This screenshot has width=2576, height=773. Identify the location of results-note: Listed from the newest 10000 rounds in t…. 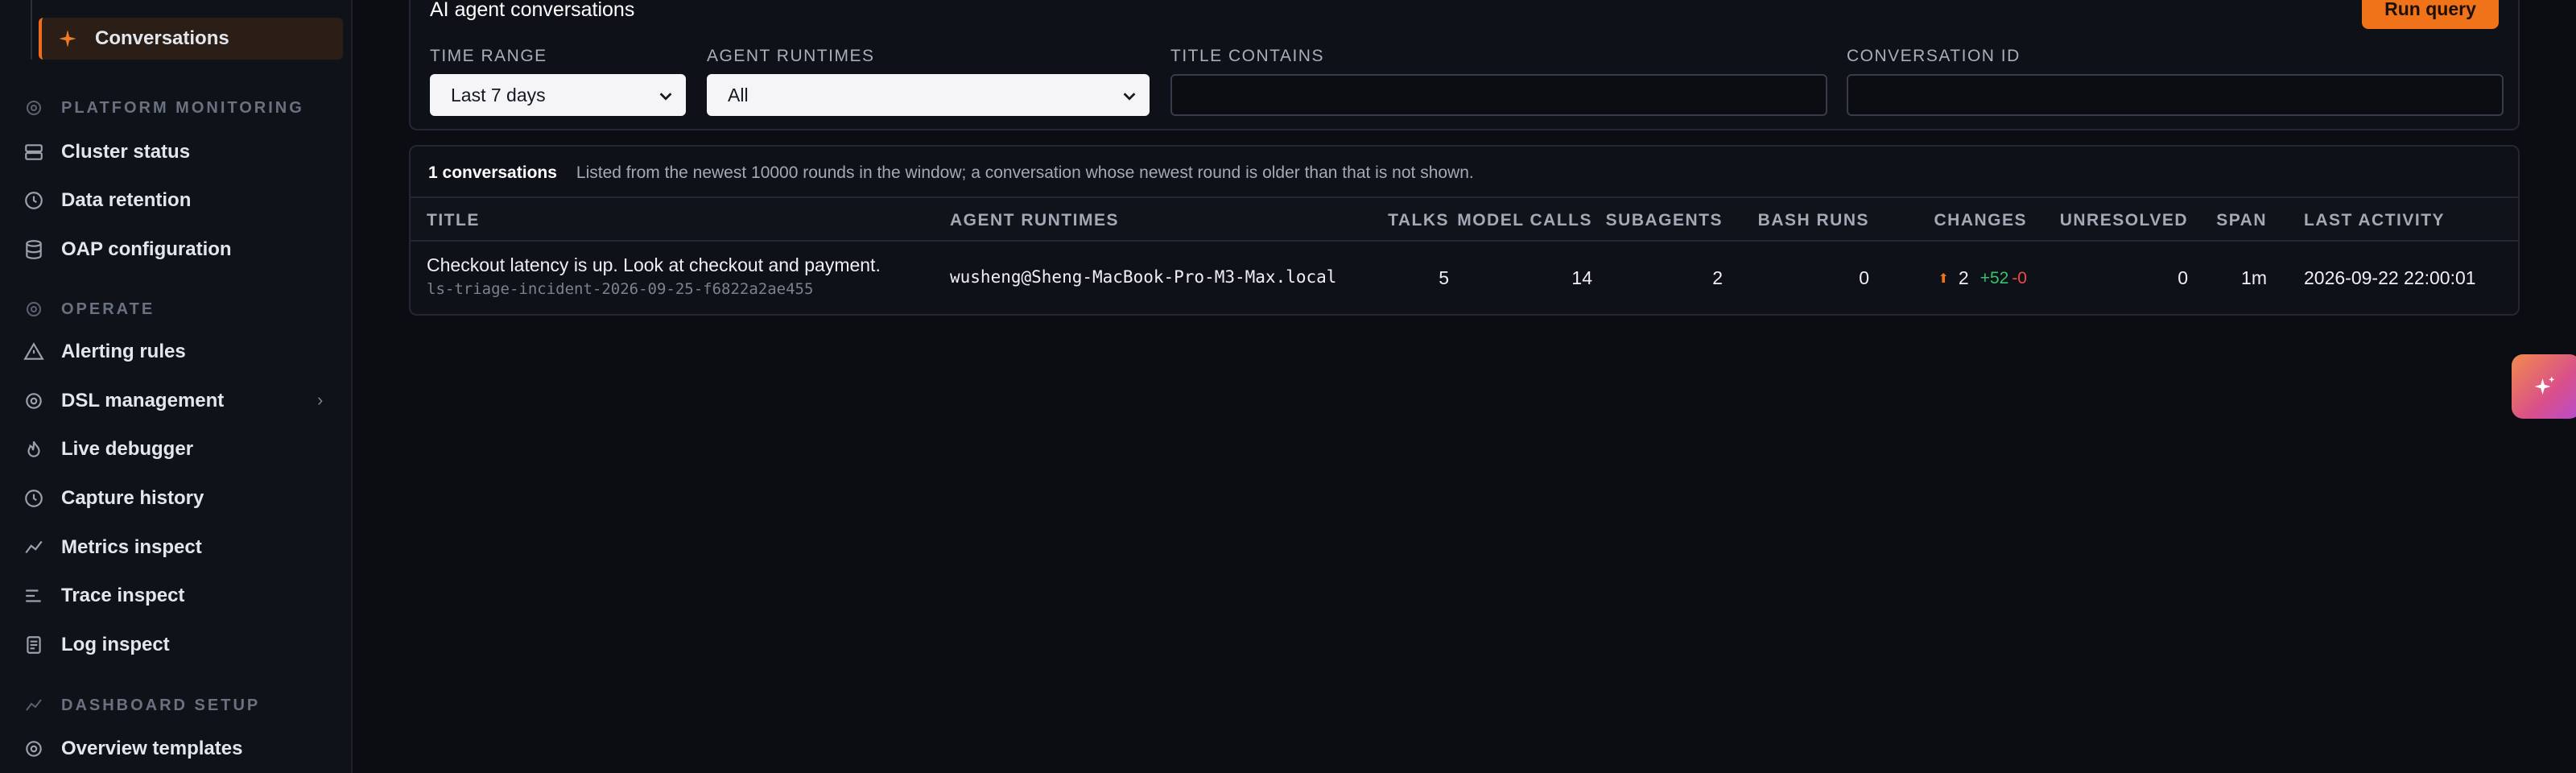
(1025, 172).